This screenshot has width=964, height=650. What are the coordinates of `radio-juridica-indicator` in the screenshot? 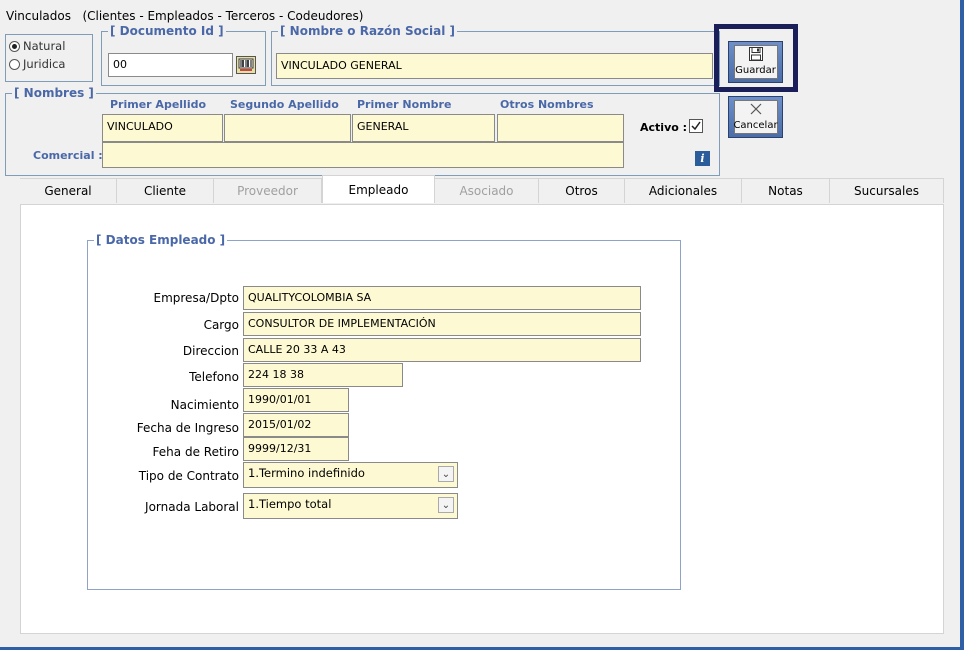 It's located at (14, 64).